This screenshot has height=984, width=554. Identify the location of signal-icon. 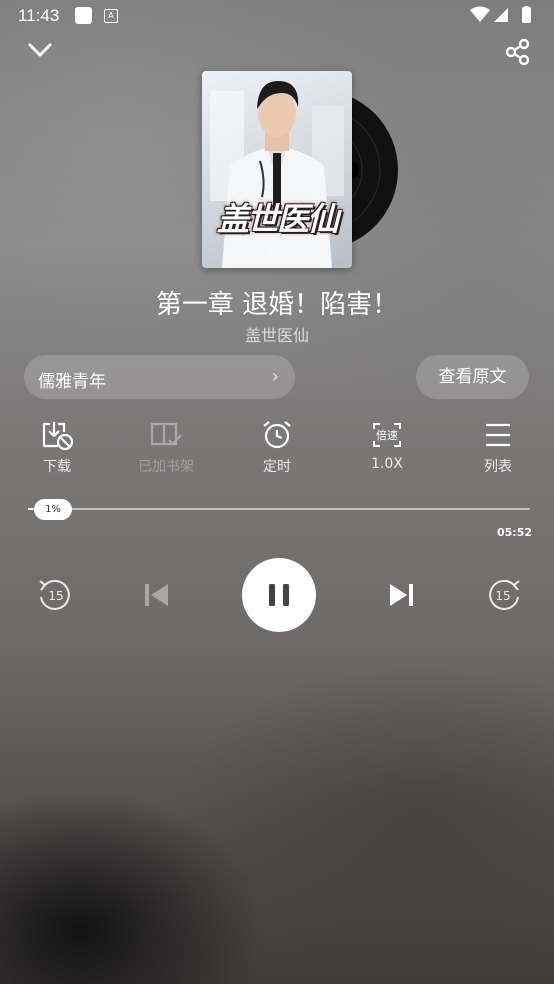
(501, 15).